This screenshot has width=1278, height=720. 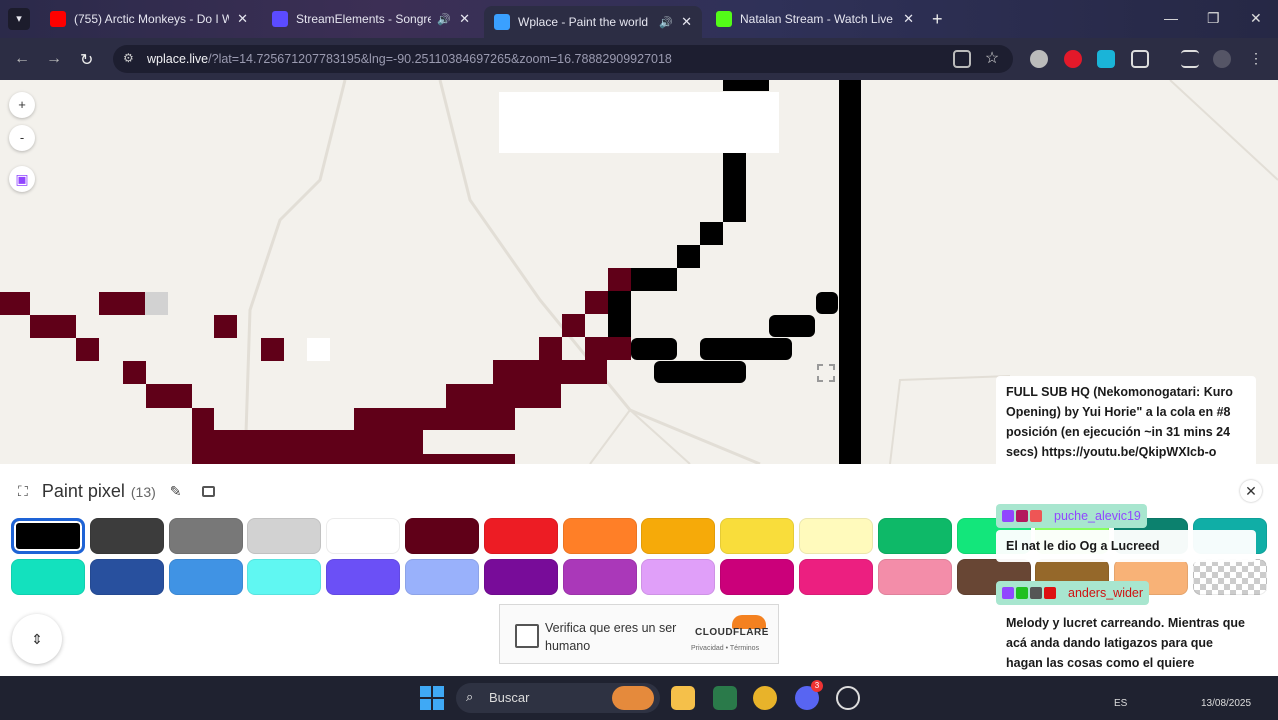 What do you see at coordinates (992, 59) in the screenshot?
I see `bookmark-star-icon: ☆` at bounding box center [992, 59].